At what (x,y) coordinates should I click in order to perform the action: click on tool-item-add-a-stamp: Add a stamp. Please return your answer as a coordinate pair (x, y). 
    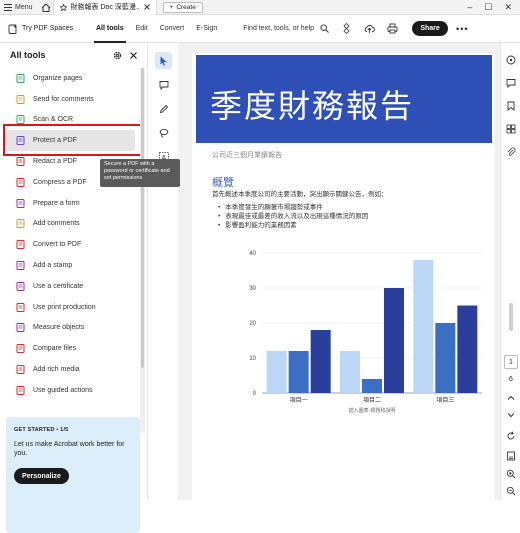
    Looking at the image, I should click on (70, 265).